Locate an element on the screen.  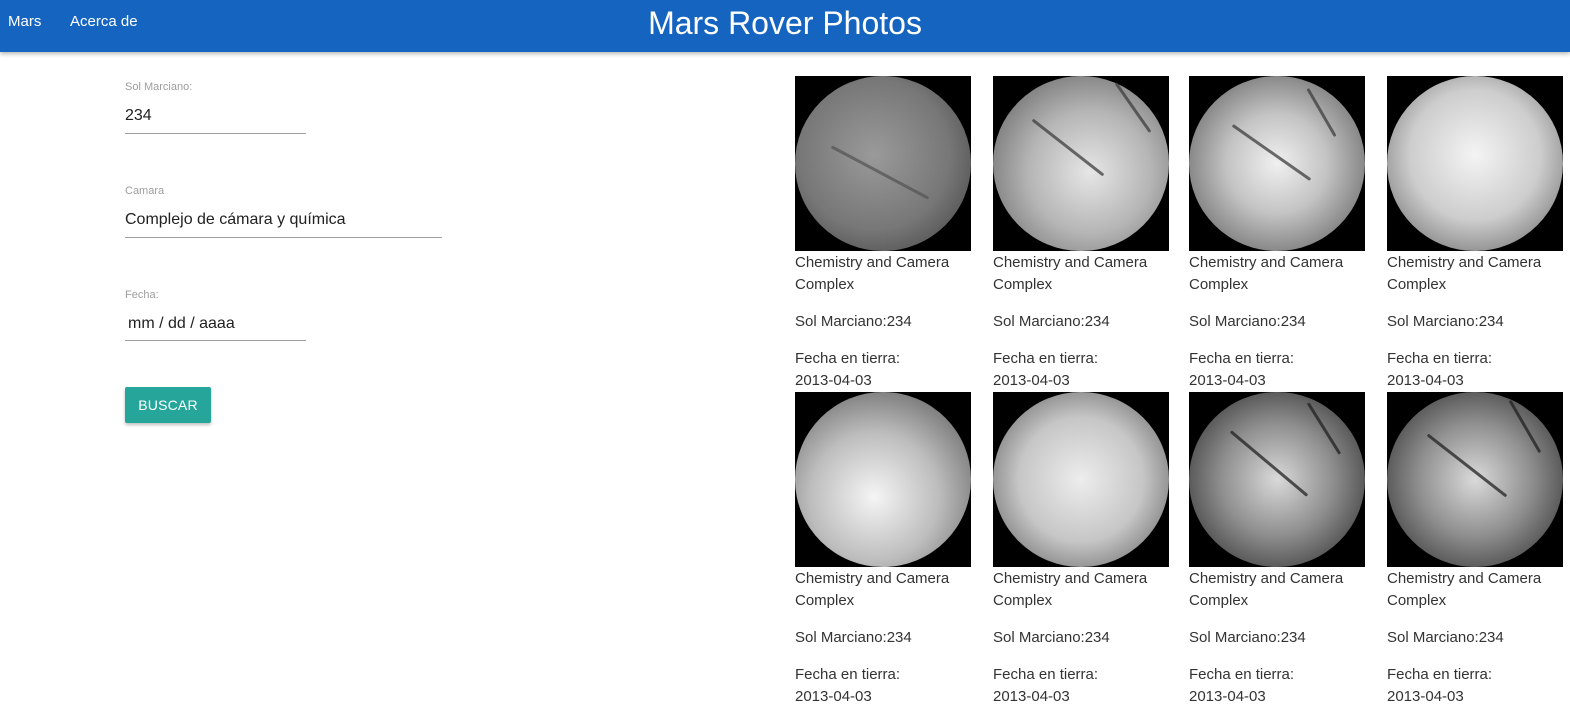
sol-label: Sol Marciano: is located at coordinates (159, 87).